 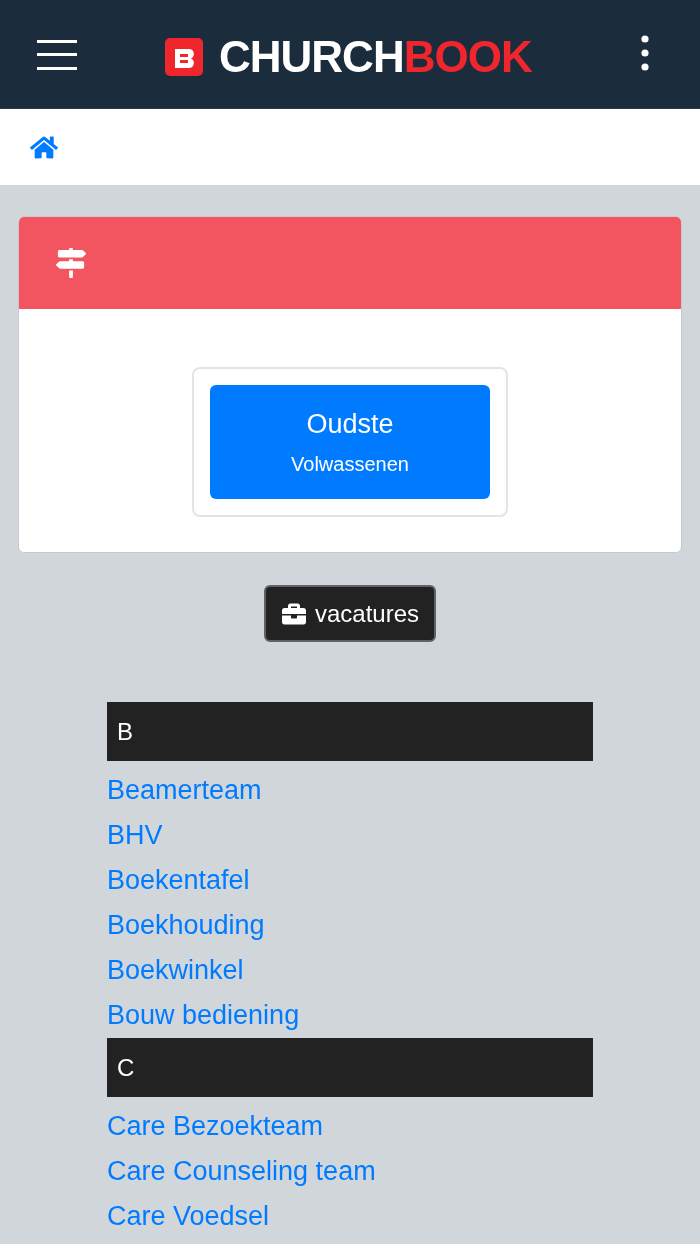 What do you see at coordinates (175, 970) in the screenshot?
I see `team-link: Boekwinkel` at bounding box center [175, 970].